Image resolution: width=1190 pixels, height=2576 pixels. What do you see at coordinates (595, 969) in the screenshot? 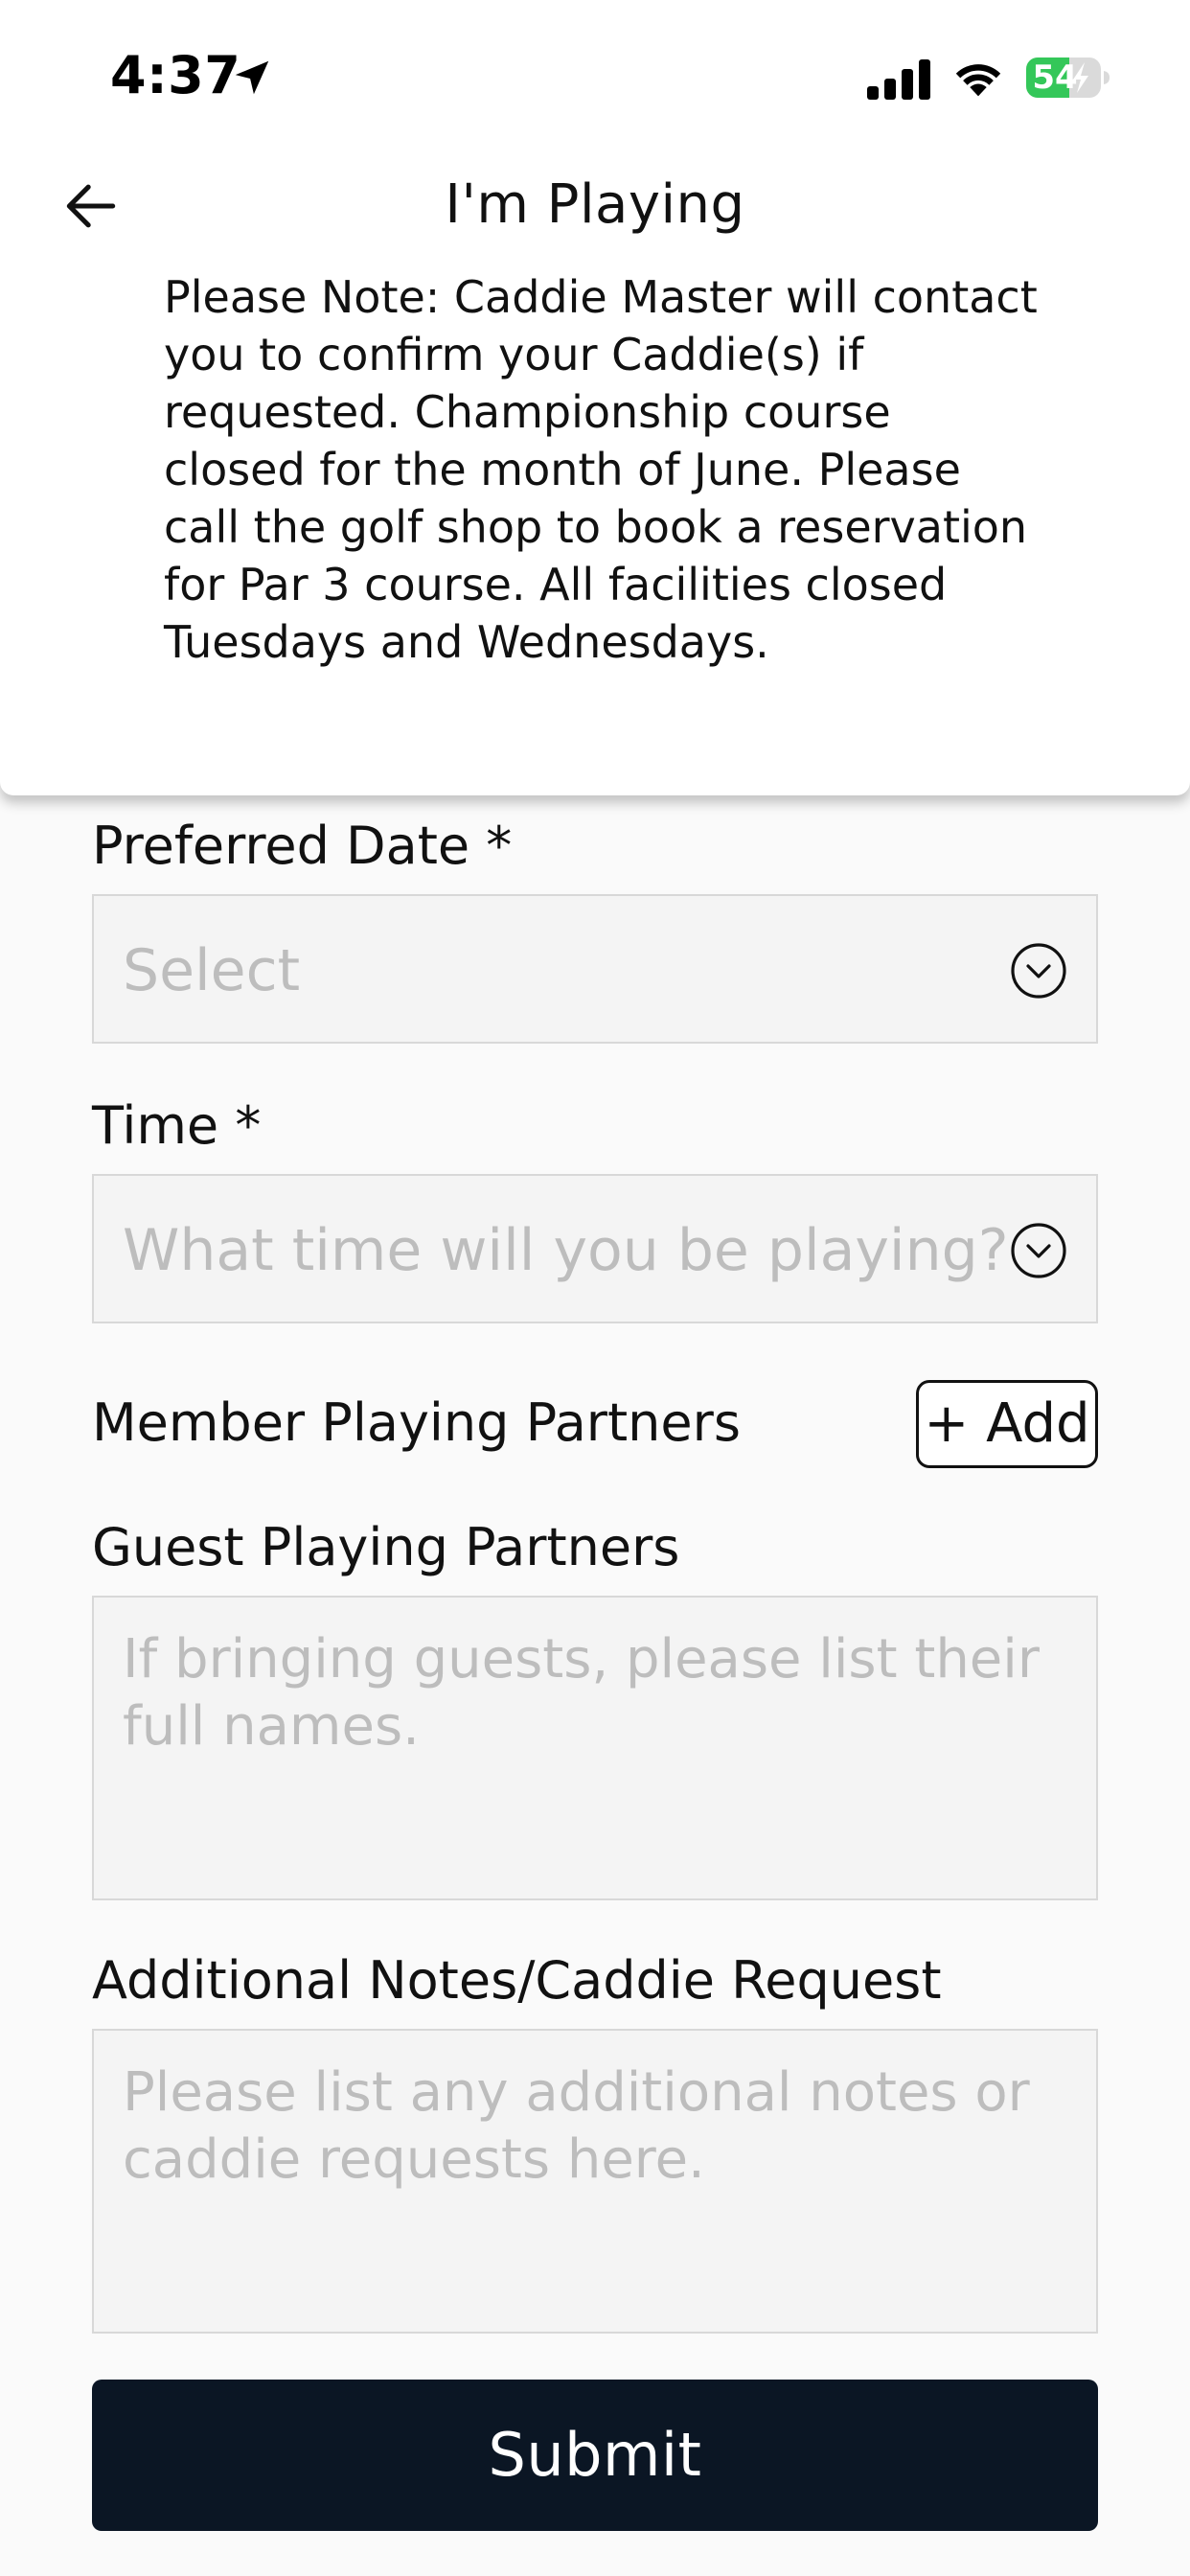
I see `preferred-date-select: Select` at bounding box center [595, 969].